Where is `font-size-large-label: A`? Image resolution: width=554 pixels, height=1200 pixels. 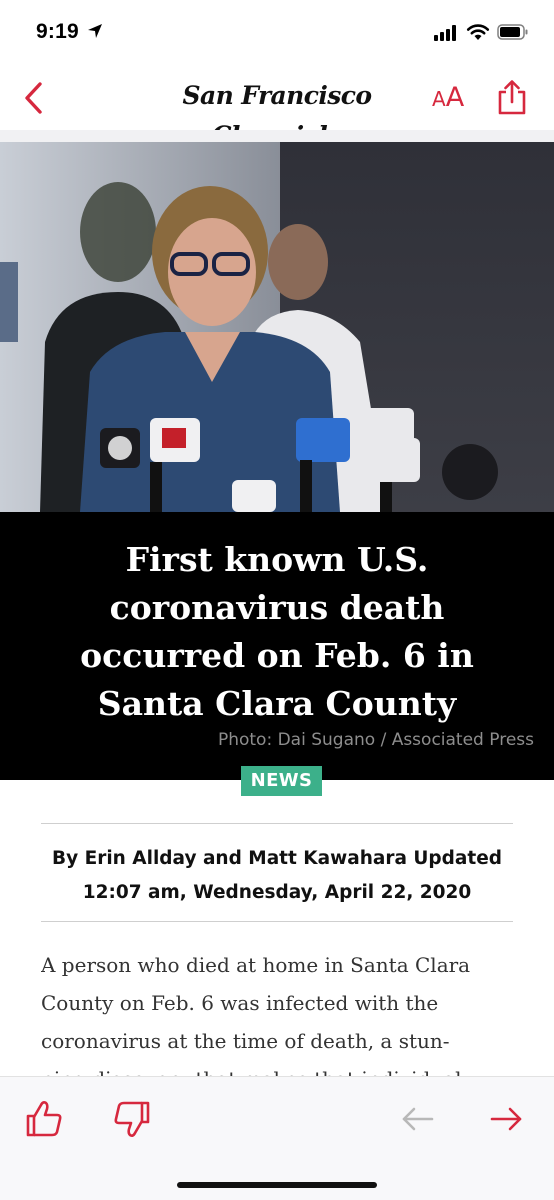 font-size-large-label: A is located at coordinates (455, 97).